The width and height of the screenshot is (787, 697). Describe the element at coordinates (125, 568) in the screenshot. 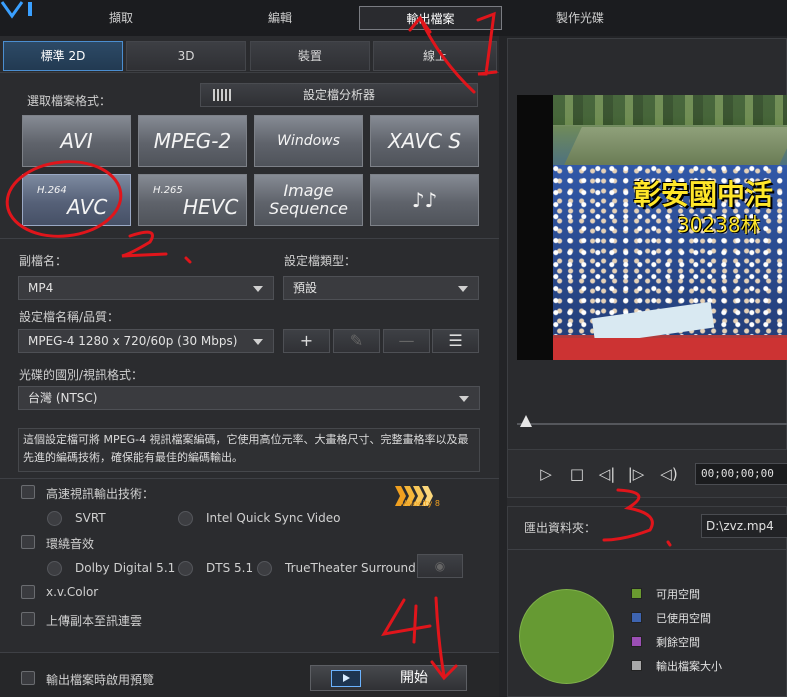

I see `dolby-label: Dolby Digital 5.1` at that location.